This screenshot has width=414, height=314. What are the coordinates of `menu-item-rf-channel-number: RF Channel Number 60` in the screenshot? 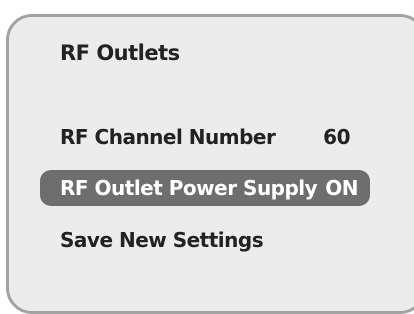 It's located at (205, 137).